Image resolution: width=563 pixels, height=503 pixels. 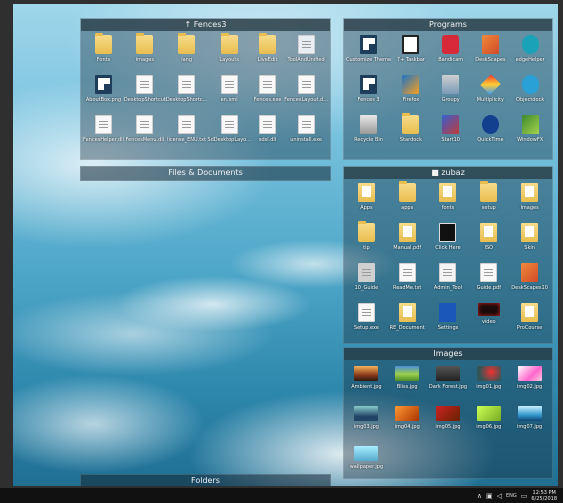 I want to click on fence-folders: Folders, so click(x=205, y=480).